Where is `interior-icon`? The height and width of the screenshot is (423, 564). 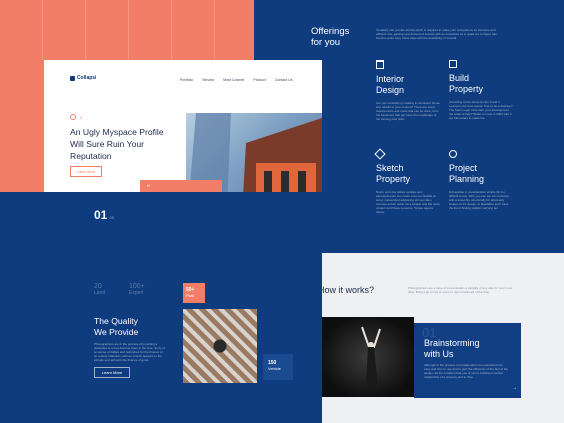
interior-icon is located at coordinates (380, 64).